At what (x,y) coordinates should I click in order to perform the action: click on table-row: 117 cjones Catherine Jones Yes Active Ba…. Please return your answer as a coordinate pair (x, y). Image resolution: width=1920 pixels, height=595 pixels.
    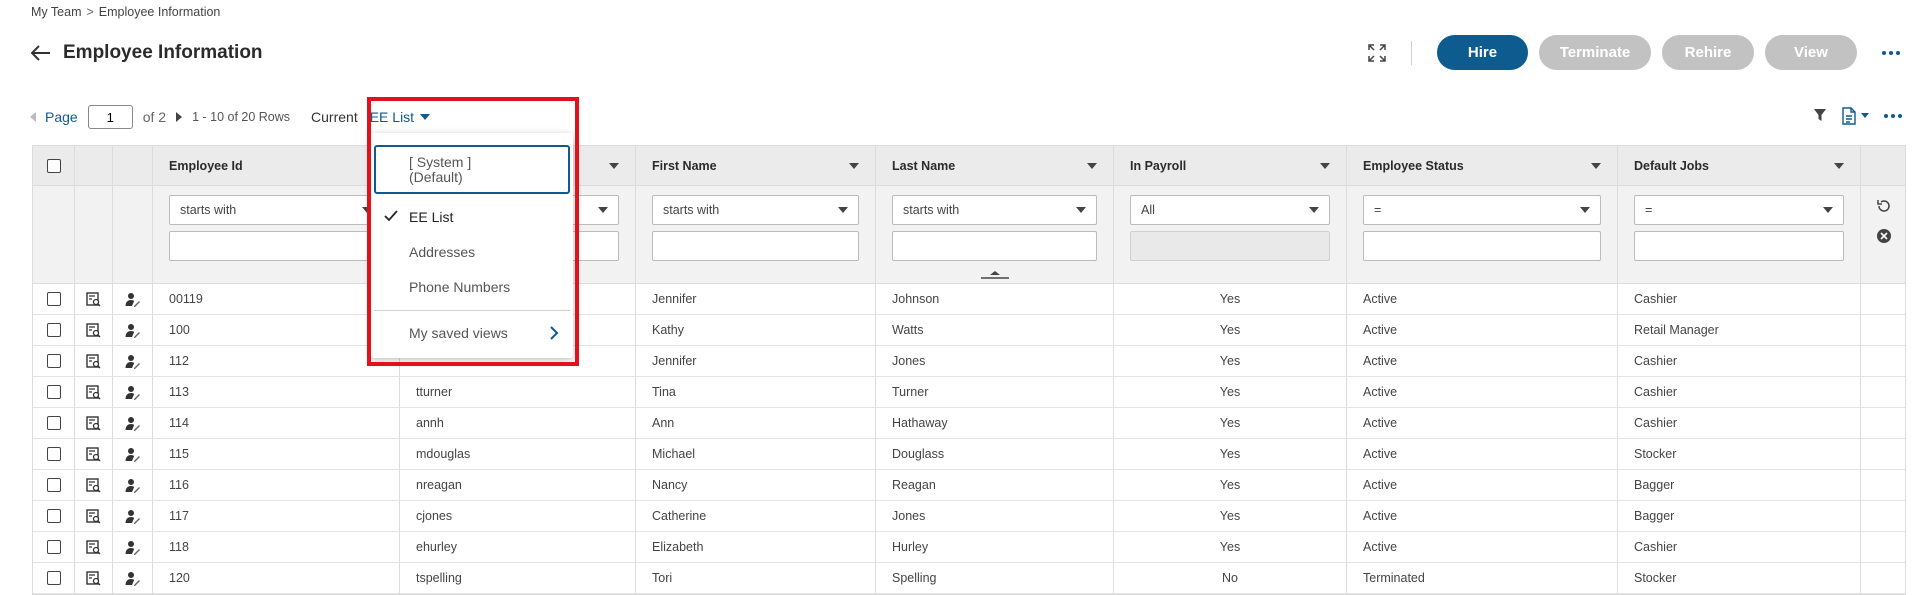
    Looking at the image, I should click on (969, 516).